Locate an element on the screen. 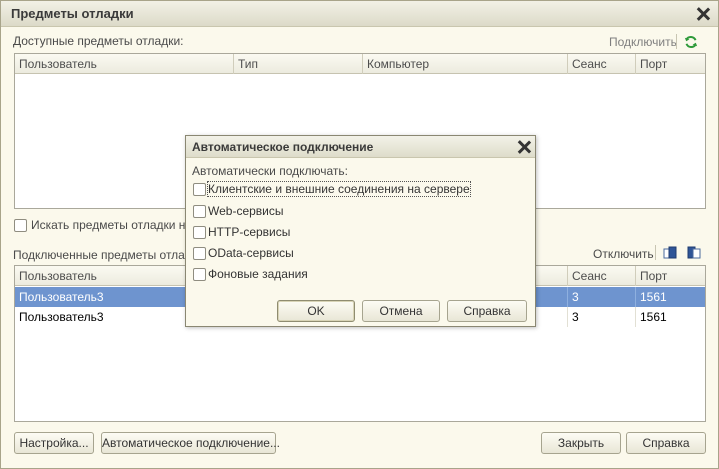 This screenshot has width=719, height=469. connect-link: Подключить is located at coordinates (643, 42).